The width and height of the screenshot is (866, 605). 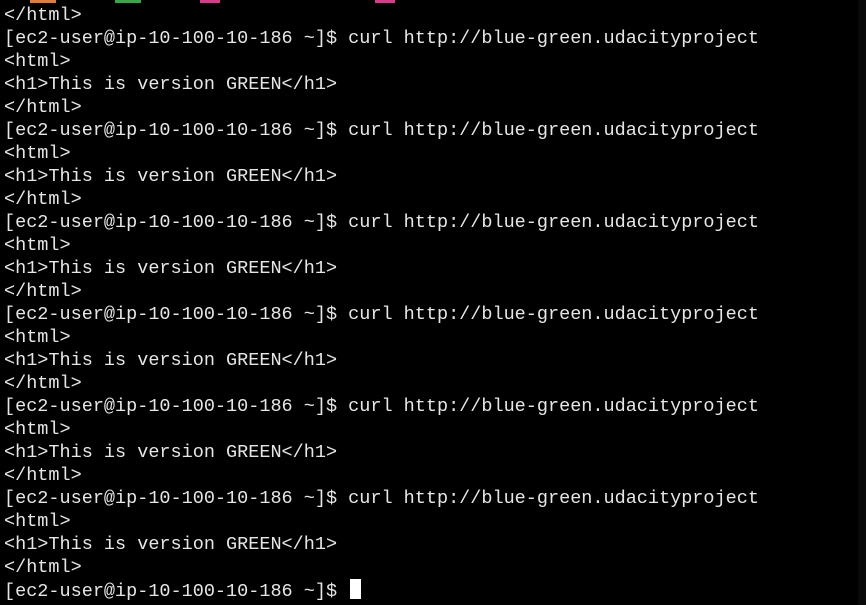 I want to click on shell-prompt: [ec2-user@ip-10-100-10-186 ~]$, so click(x=176, y=591).